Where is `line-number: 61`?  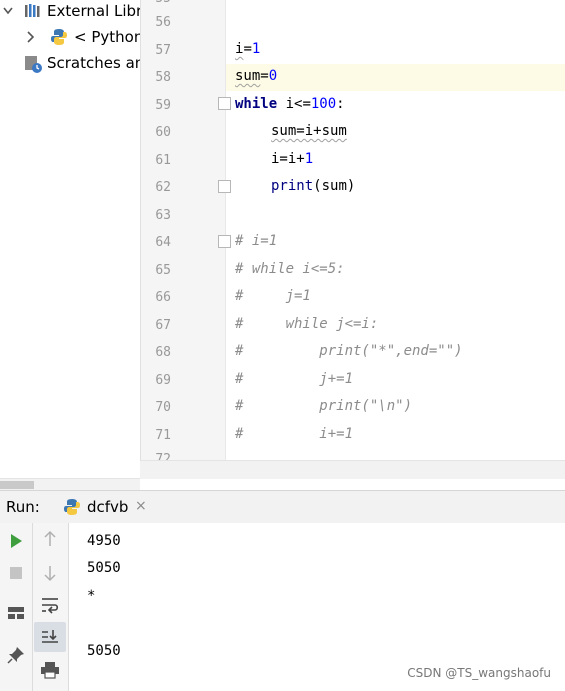 line-number: 61 is located at coordinates (163, 160).